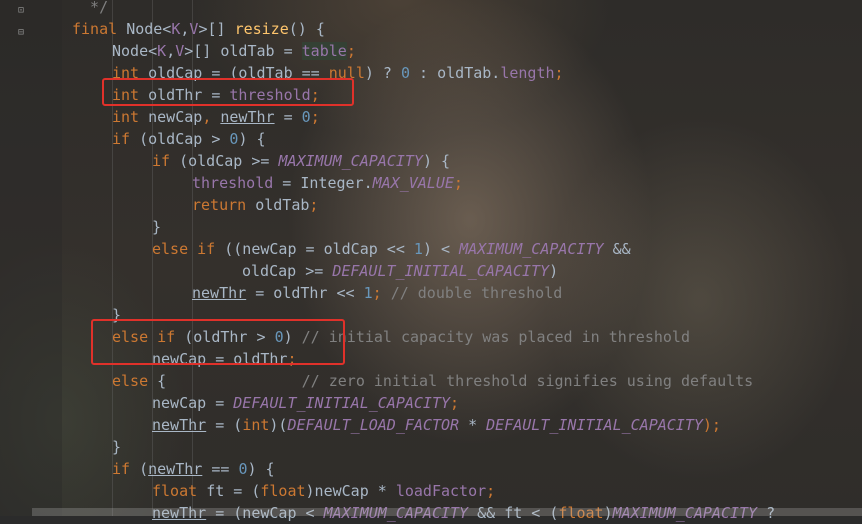 This screenshot has height=524, width=862. I want to click on code-token: resize, so click(261, 29).